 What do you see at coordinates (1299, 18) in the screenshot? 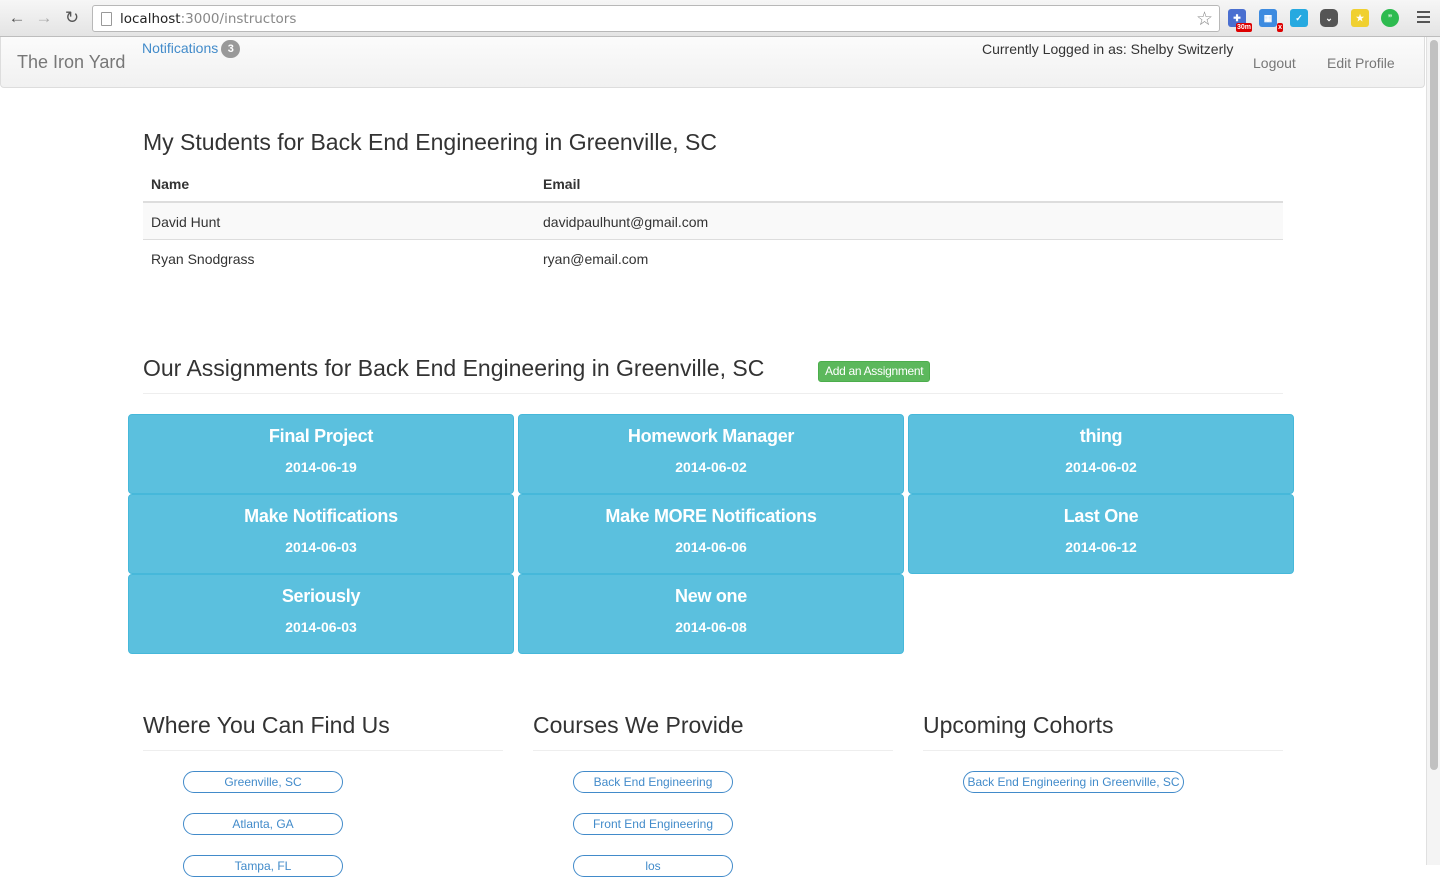
I see `extension-check-icon: ✓` at bounding box center [1299, 18].